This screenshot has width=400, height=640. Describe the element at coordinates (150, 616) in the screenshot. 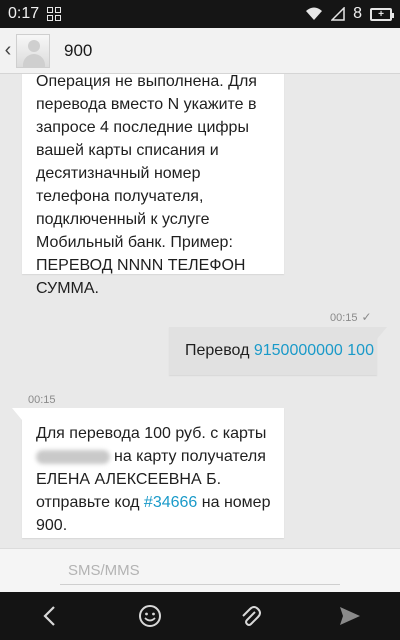

I see `emoji-icon` at that location.